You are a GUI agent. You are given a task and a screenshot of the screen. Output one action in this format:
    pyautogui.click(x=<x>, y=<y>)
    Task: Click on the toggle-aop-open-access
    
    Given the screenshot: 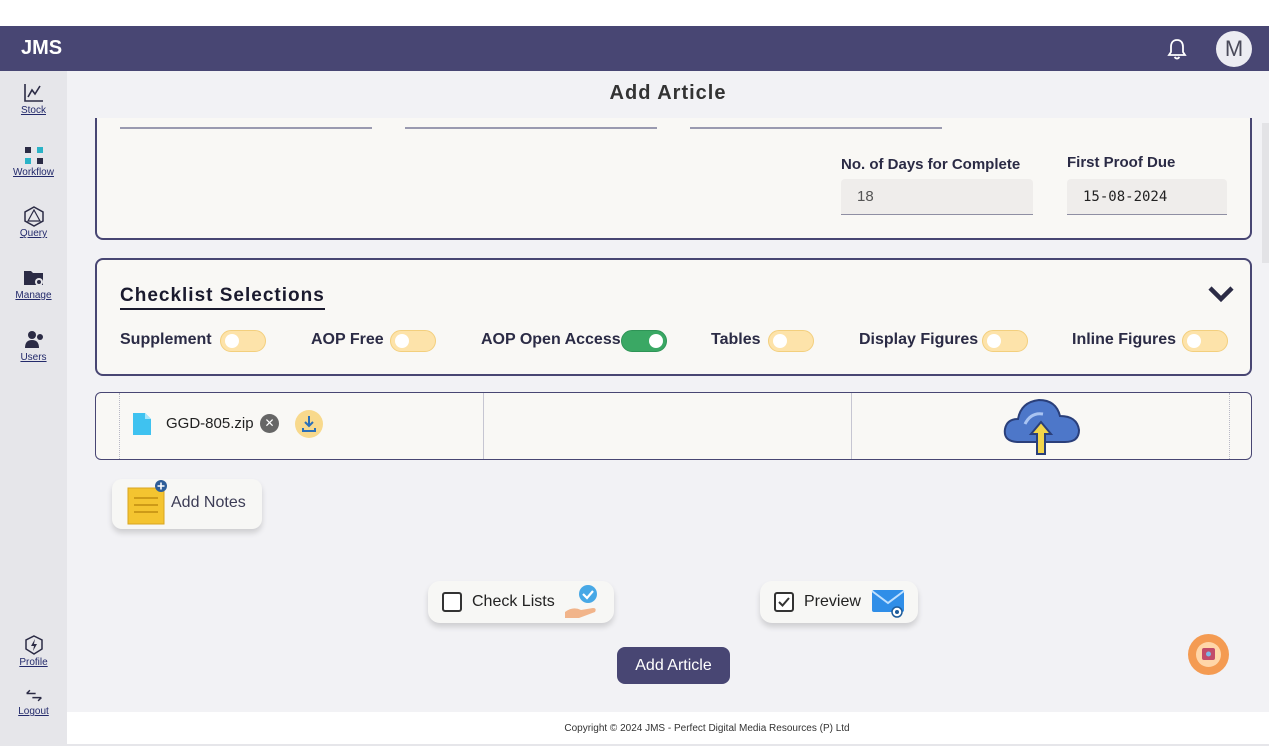 What is the action you would take?
    pyautogui.click(x=644, y=341)
    